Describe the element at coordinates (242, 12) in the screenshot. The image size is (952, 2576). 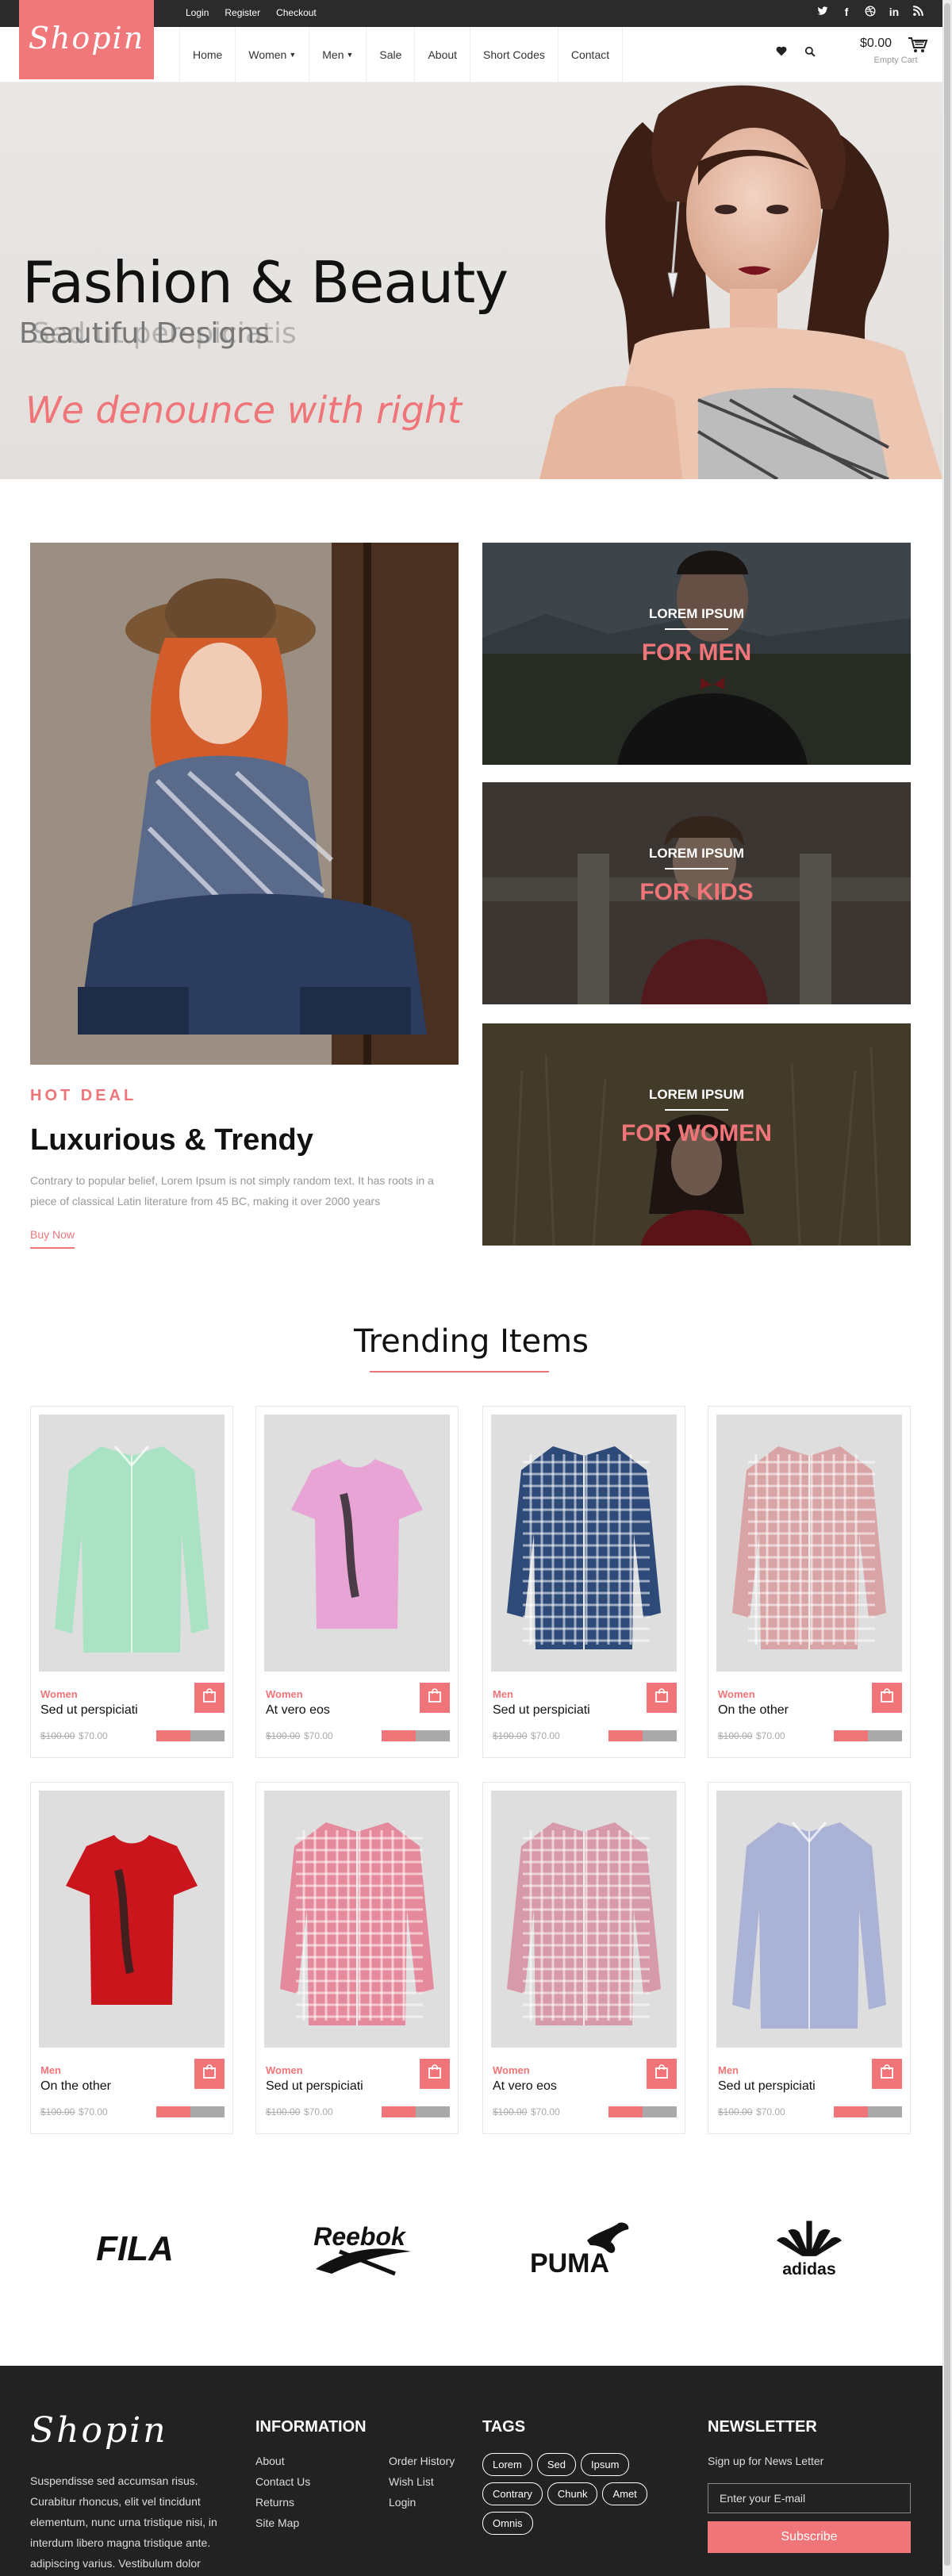
I see `register-link: Register` at that location.